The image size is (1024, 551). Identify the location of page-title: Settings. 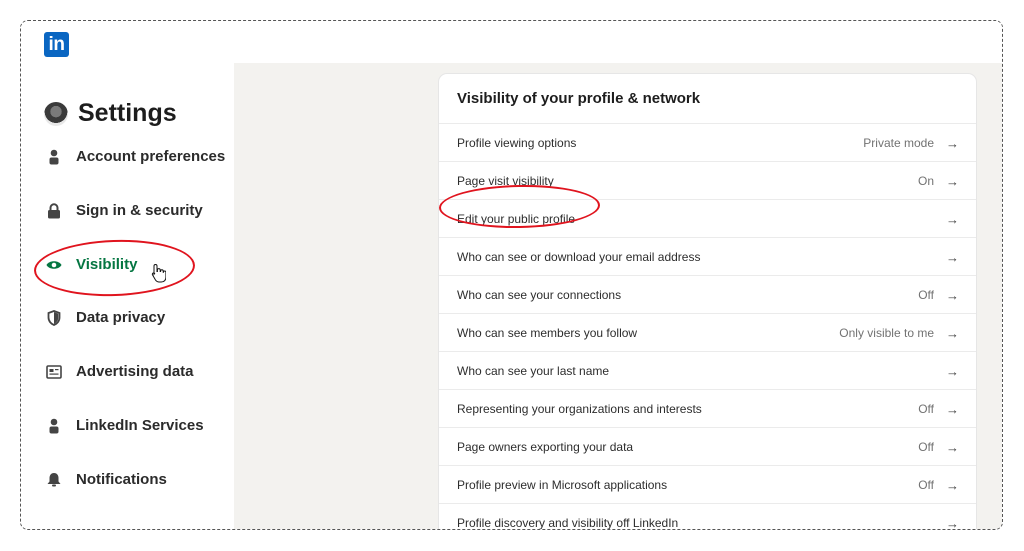
(127, 113).